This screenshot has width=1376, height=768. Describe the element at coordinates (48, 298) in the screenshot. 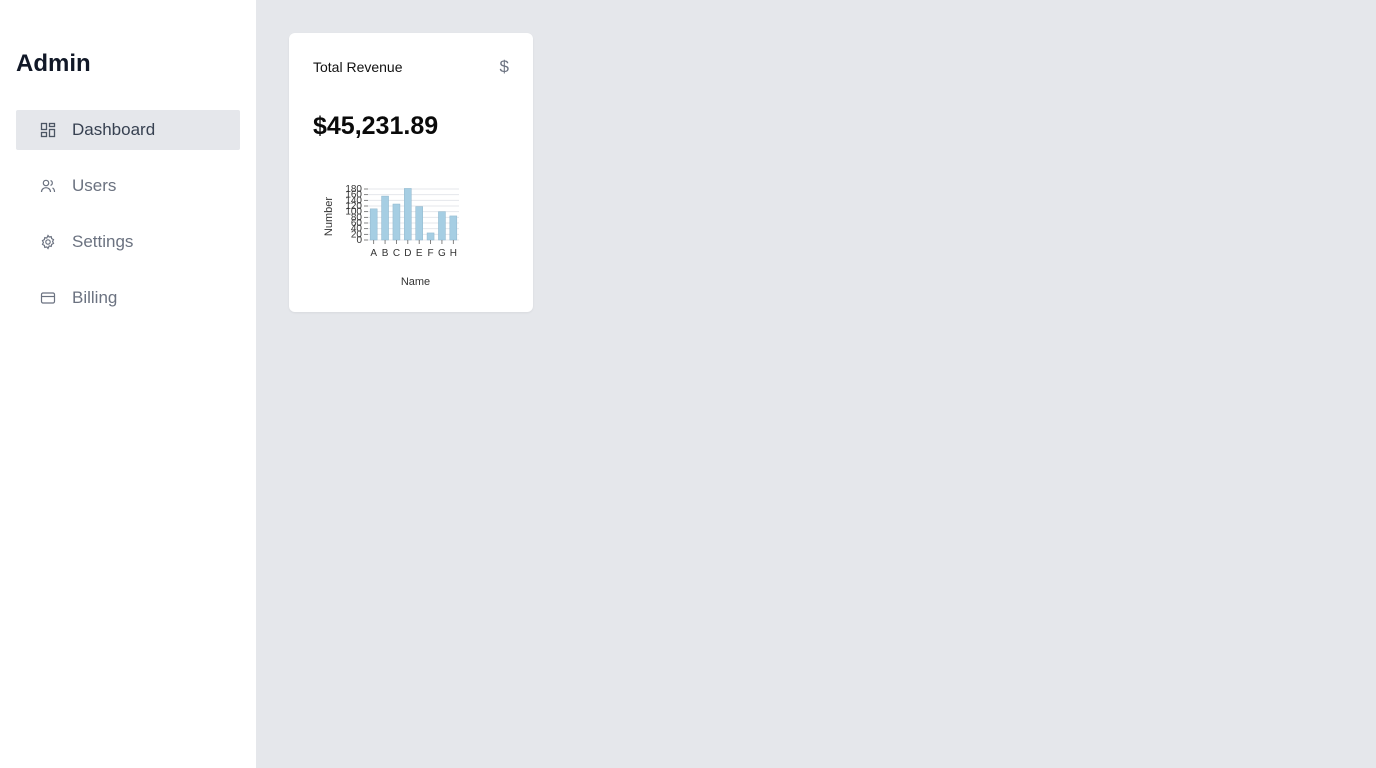

I see `credit-card-icon` at that location.